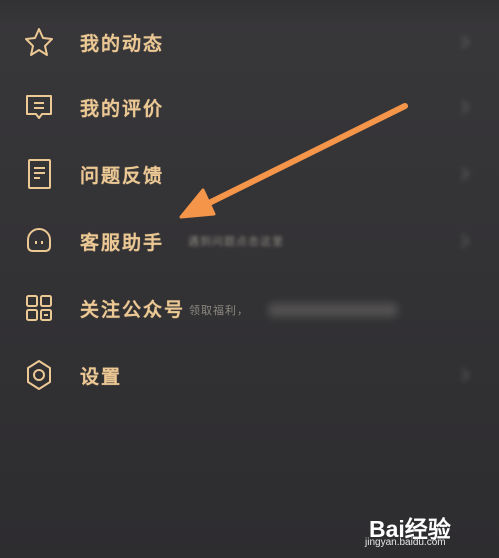 This screenshot has width=499, height=558. Describe the element at coordinates (249, 13) in the screenshot. I see `top-fade` at that location.